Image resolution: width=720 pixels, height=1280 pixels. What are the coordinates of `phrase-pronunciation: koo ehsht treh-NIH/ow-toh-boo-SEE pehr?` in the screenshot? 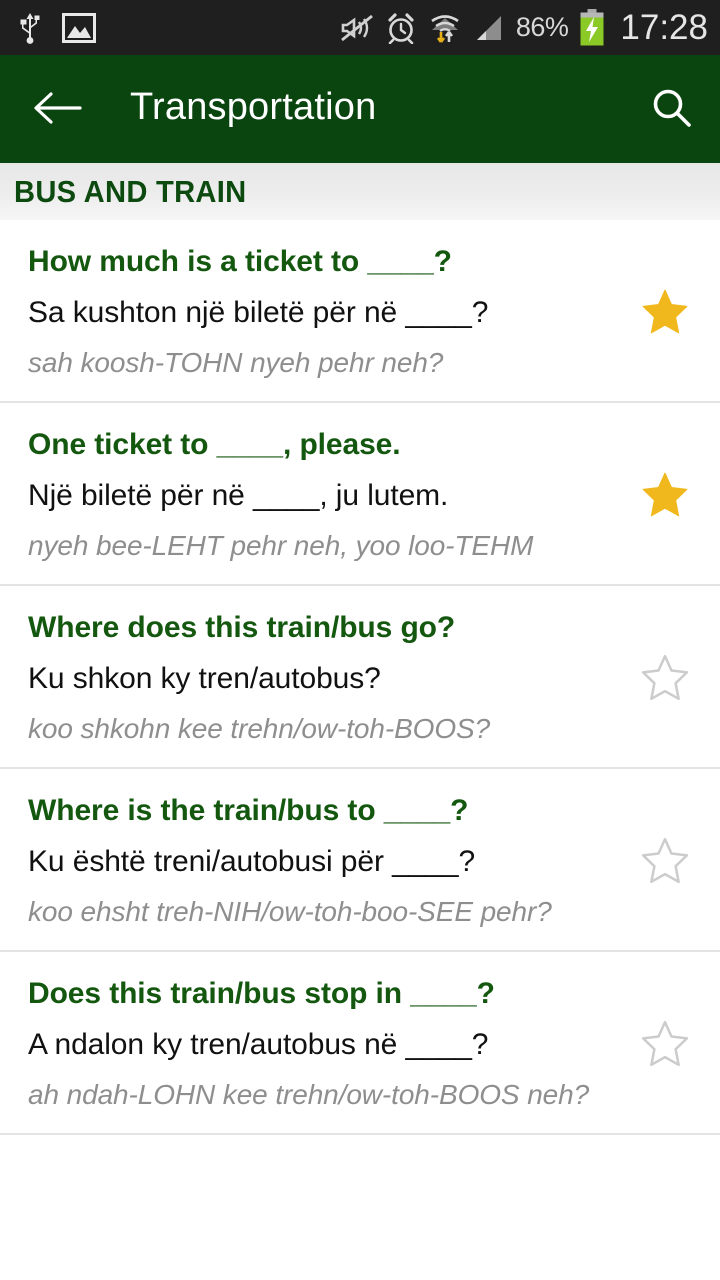 It's located at (290, 911).